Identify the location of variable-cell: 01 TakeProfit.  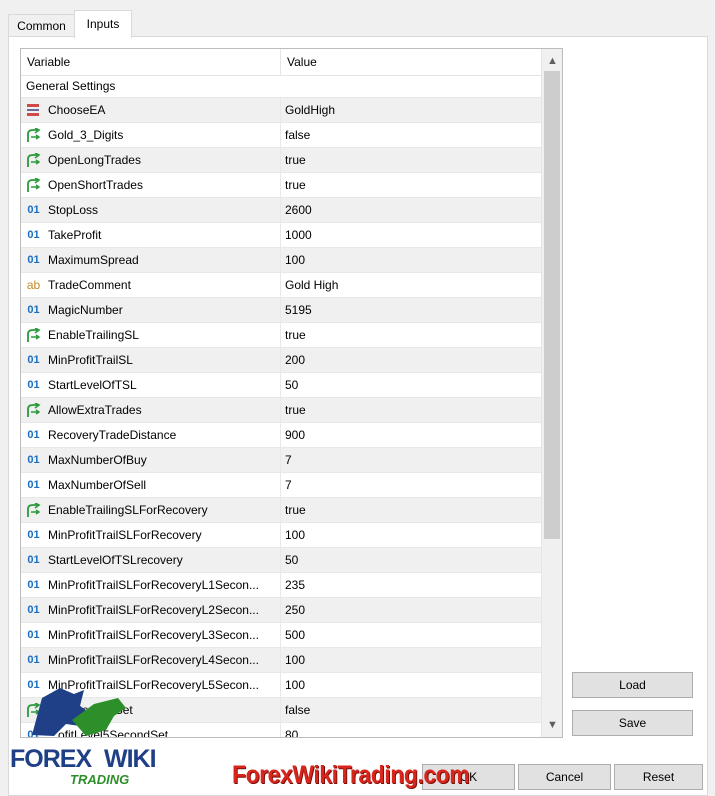
(151, 235).